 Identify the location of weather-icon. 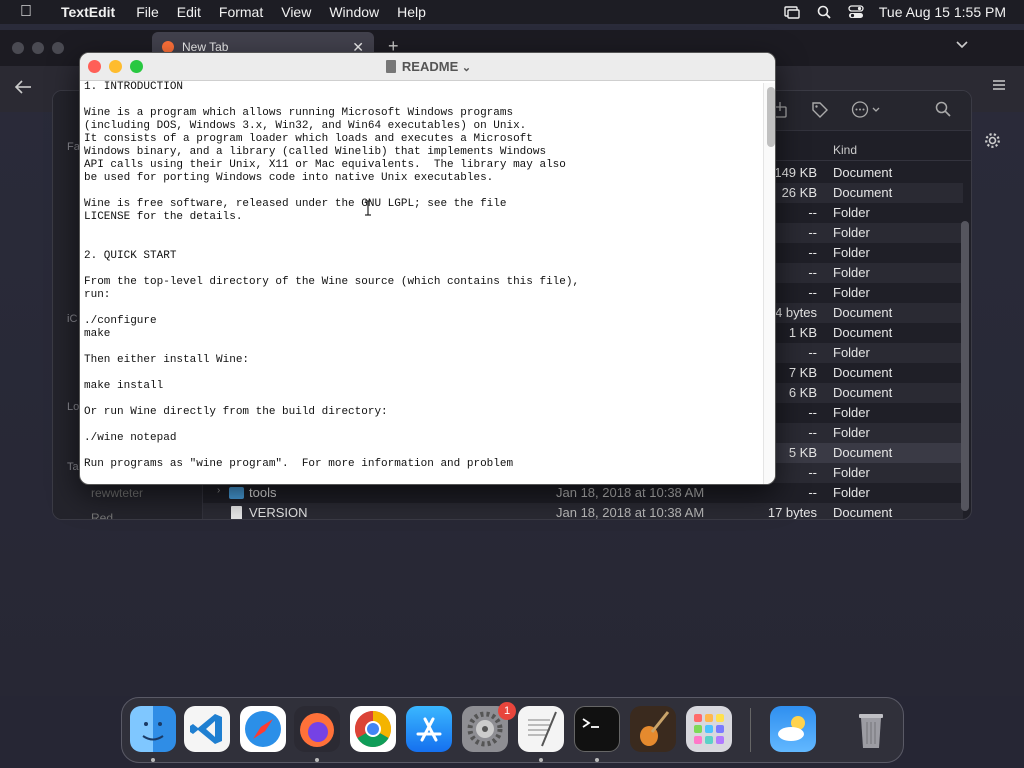
(793, 729).